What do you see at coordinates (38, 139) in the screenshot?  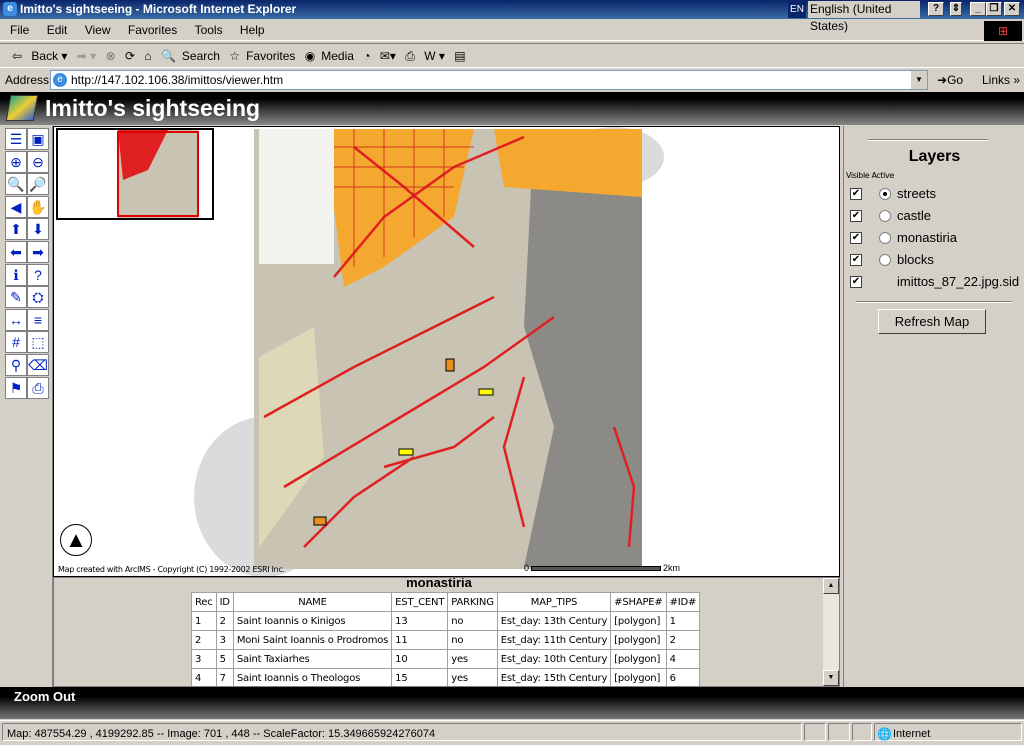 I see `overview-toggle-tool-icon: ▣` at bounding box center [38, 139].